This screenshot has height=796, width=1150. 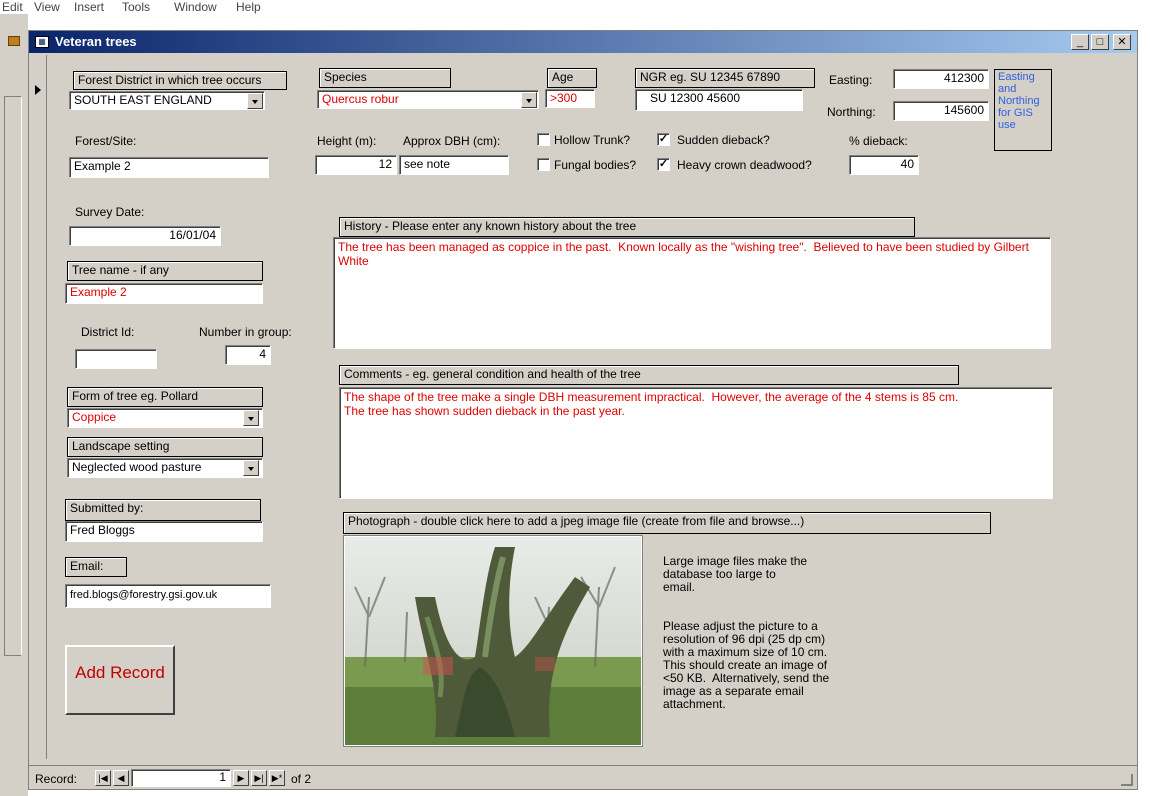 I want to click on side-panel, so click(x=13, y=376).